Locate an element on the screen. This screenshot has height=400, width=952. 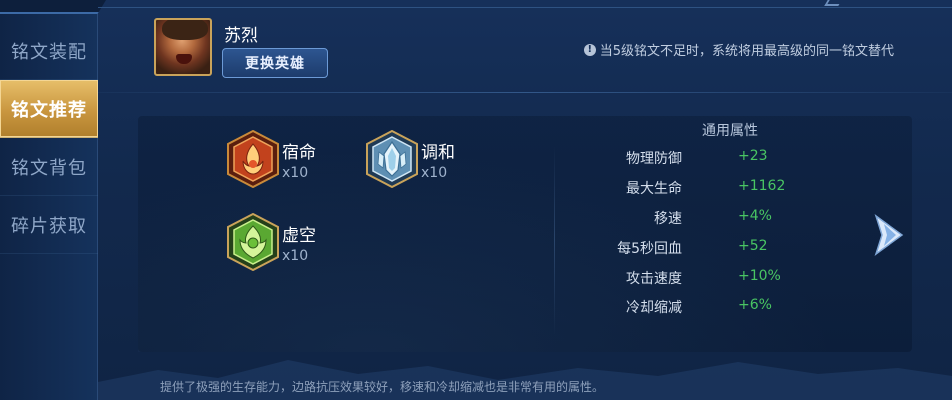
stat-label: 攻击速度 is located at coordinates (654, 279).